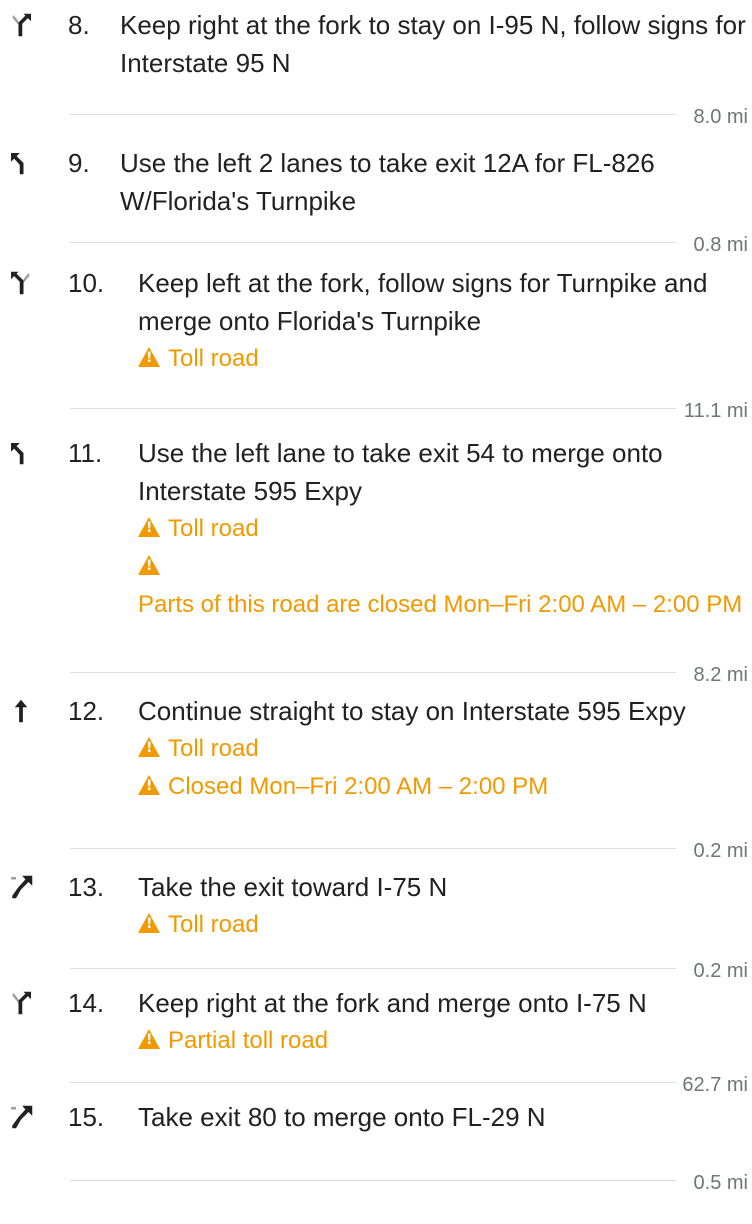 This screenshot has height=1224, width=752. I want to click on warning-text: Partial toll road, so click(248, 1040).